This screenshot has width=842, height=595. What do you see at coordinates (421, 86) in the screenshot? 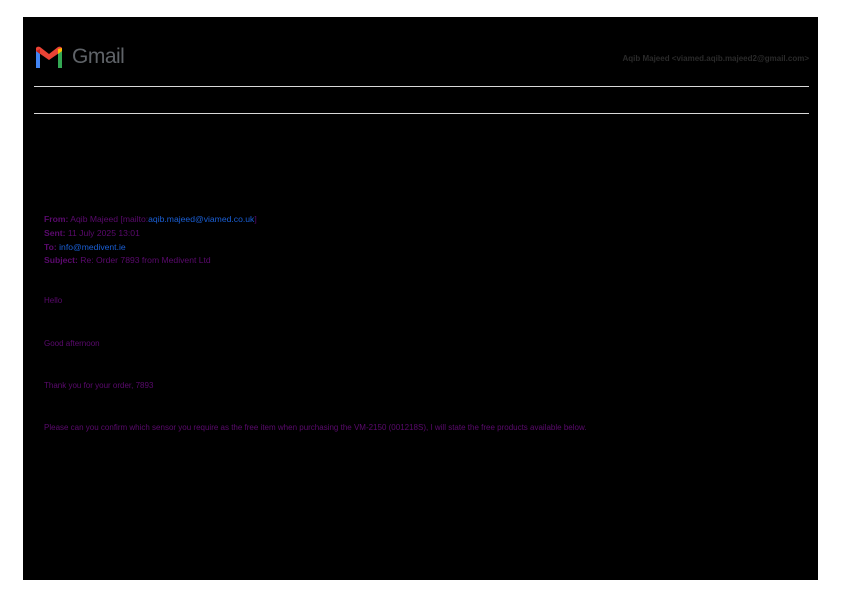
I see `header-divider` at bounding box center [421, 86].